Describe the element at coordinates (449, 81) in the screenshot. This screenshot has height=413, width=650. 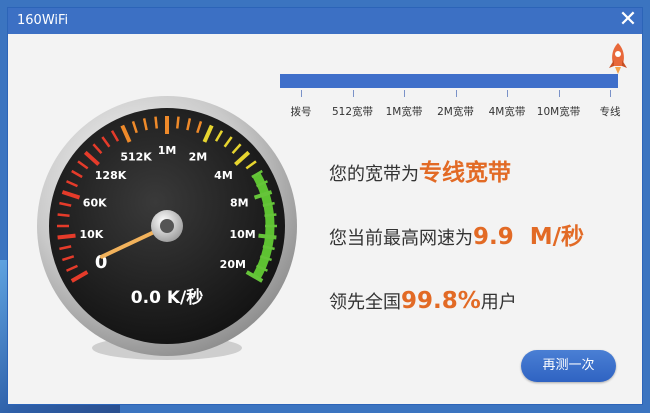
I see `bandwidth-scale-bar` at that location.